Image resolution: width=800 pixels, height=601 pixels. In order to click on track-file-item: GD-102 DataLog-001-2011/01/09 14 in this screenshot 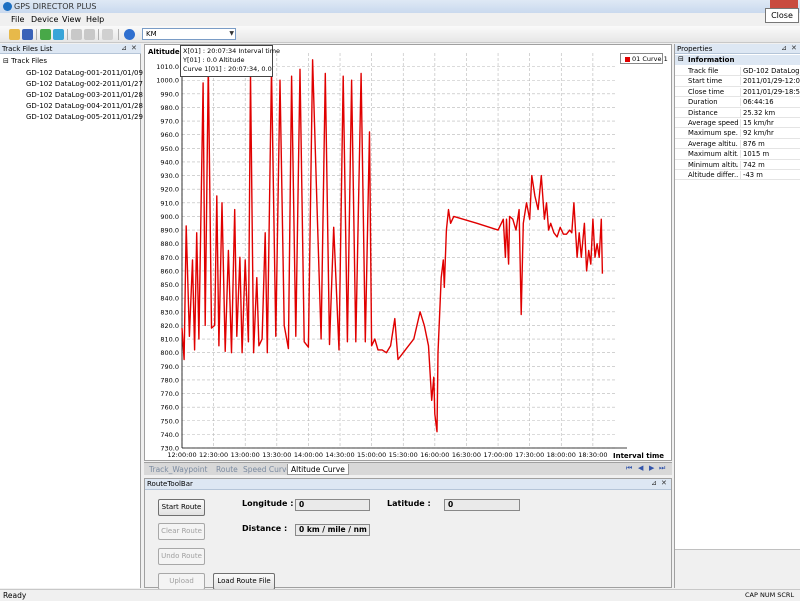, I will do `click(90, 73)`.